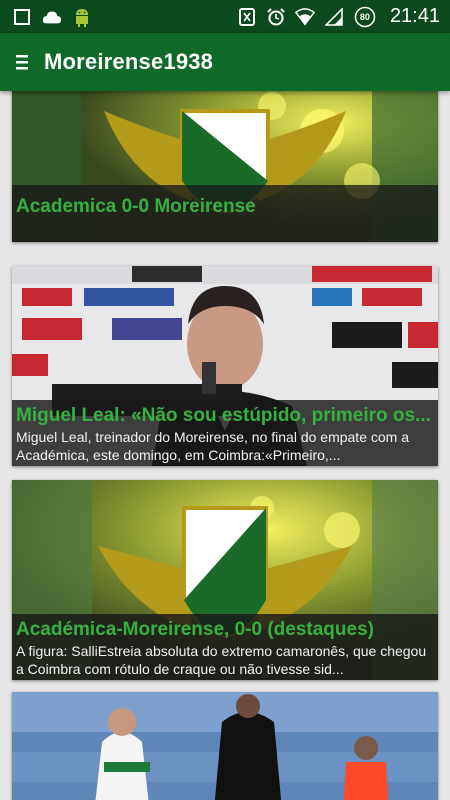 Image resolution: width=450 pixels, height=800 pixels. Describe the element at coordinates (247, 17) in the screenshot. I see `nfc-icon` at that location.